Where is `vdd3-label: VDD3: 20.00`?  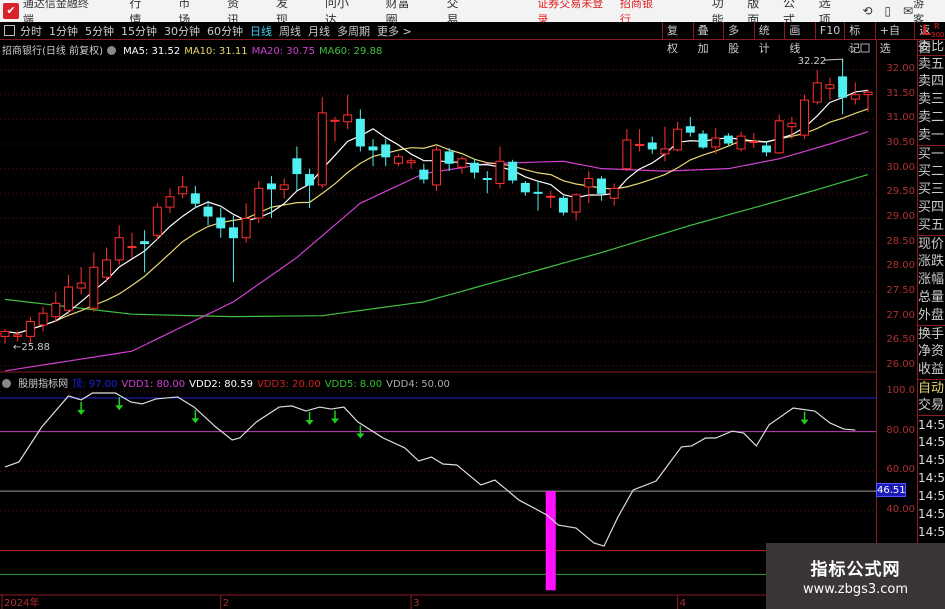
vdd3-label: VDD3: 20.00 is located at coordinates (288, 384).